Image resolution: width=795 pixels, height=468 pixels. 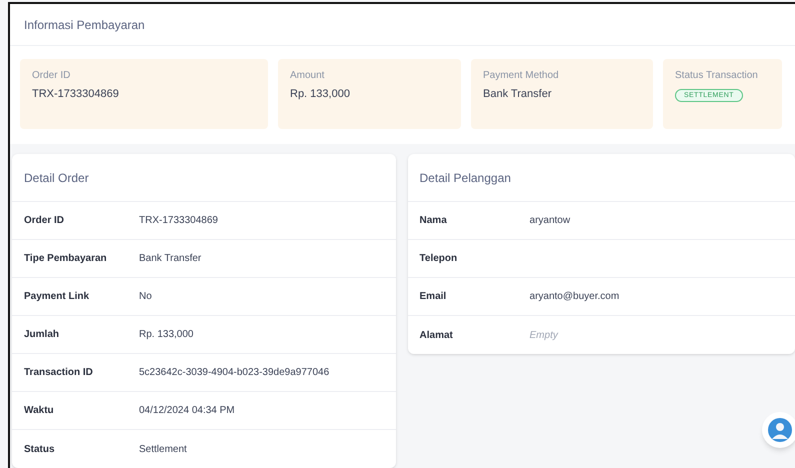 What do you see at coordinates (42, 335) in the screenshot?
I see `field-label: Jumlah` at bounding box center [42, 335].